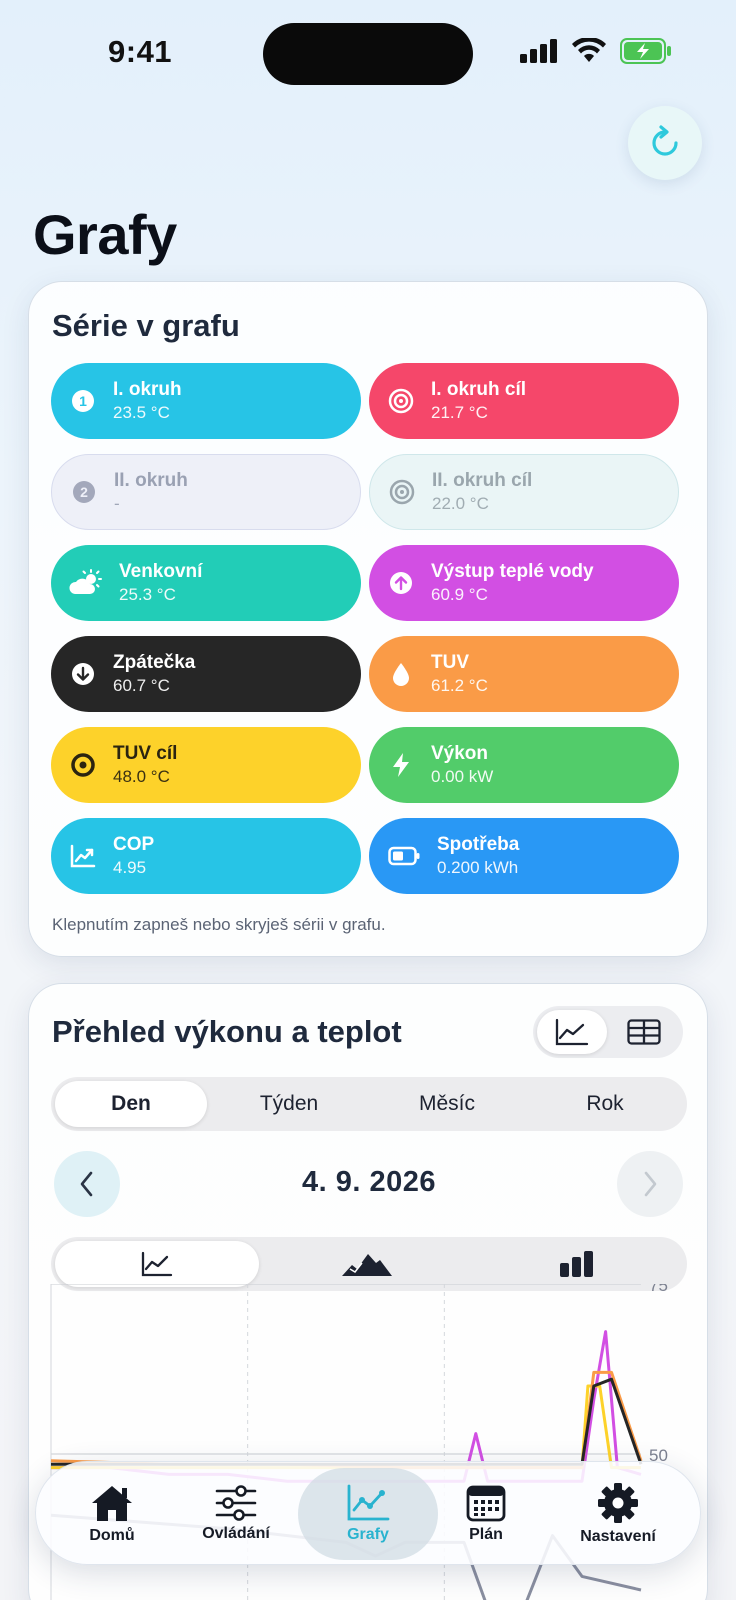 This screenshot has height=1600, width=736. What do you see at coordinates (112, 1535) in the screenshot?
I see `tab-label: Domů` at bounding box center [112, 1535].